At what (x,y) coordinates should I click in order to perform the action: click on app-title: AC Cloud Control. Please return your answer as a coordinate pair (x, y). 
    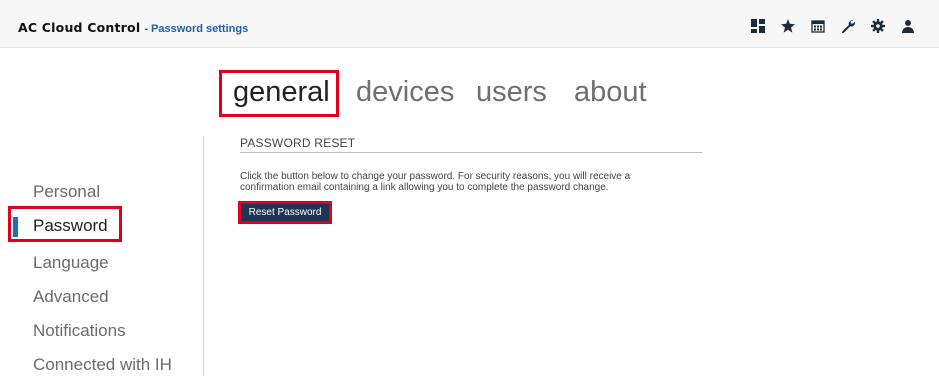
    Looking at the image, I should click on (79, 27).